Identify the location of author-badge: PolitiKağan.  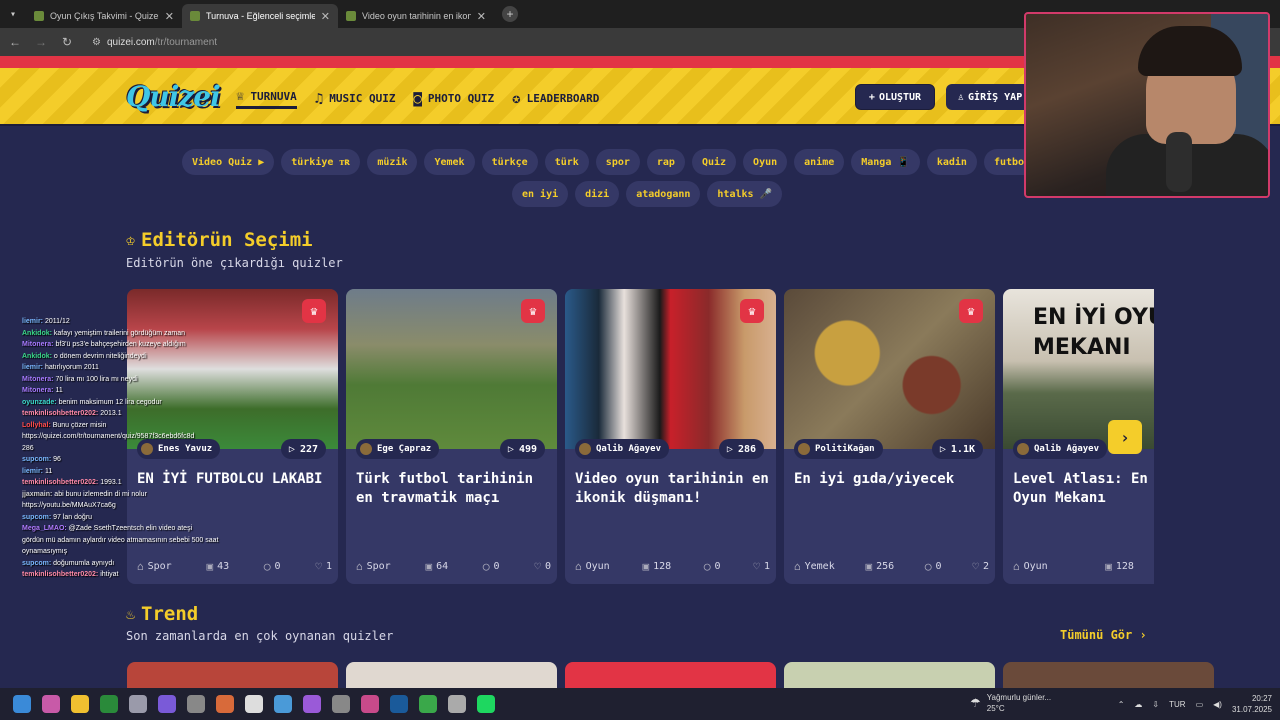
(838, 449).